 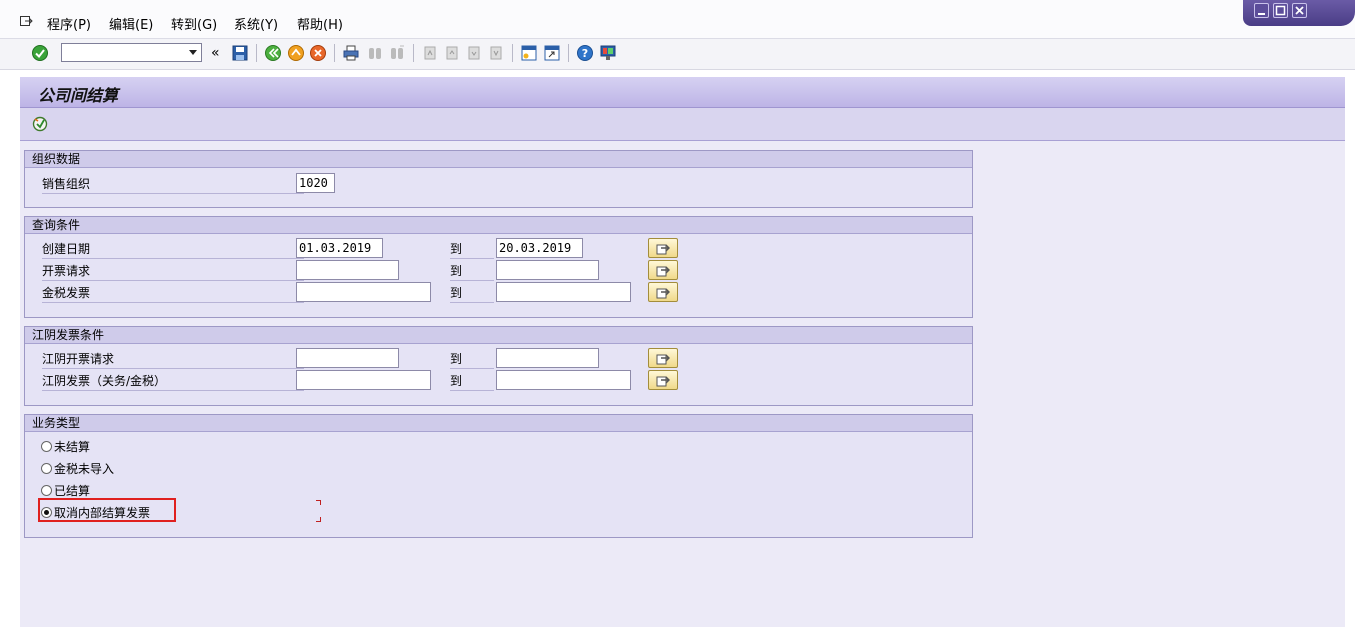 I want to click on group-jiangyin: 江阴发票条件 江阴开票请求 到 江阴发票（关务/金税） 到, so click(x=498, y=366).